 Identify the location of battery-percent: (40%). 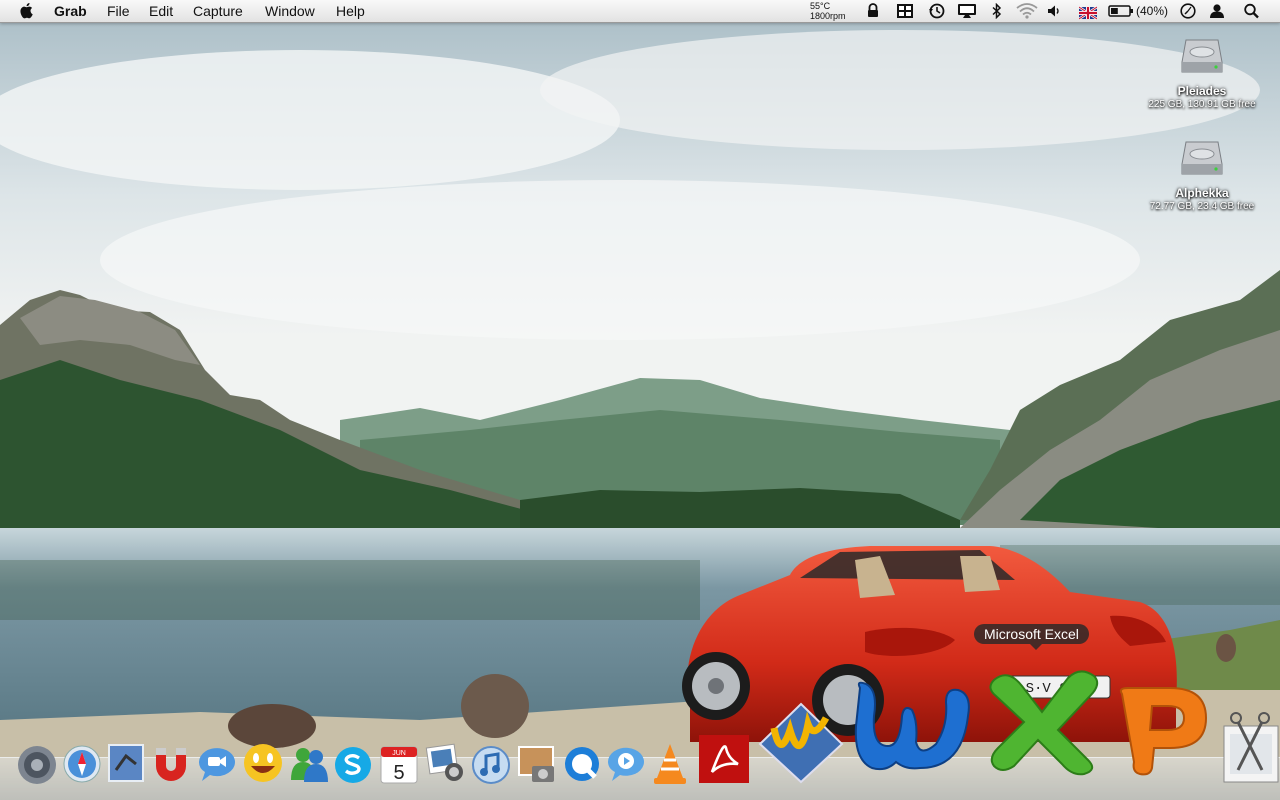
(1152, 11).